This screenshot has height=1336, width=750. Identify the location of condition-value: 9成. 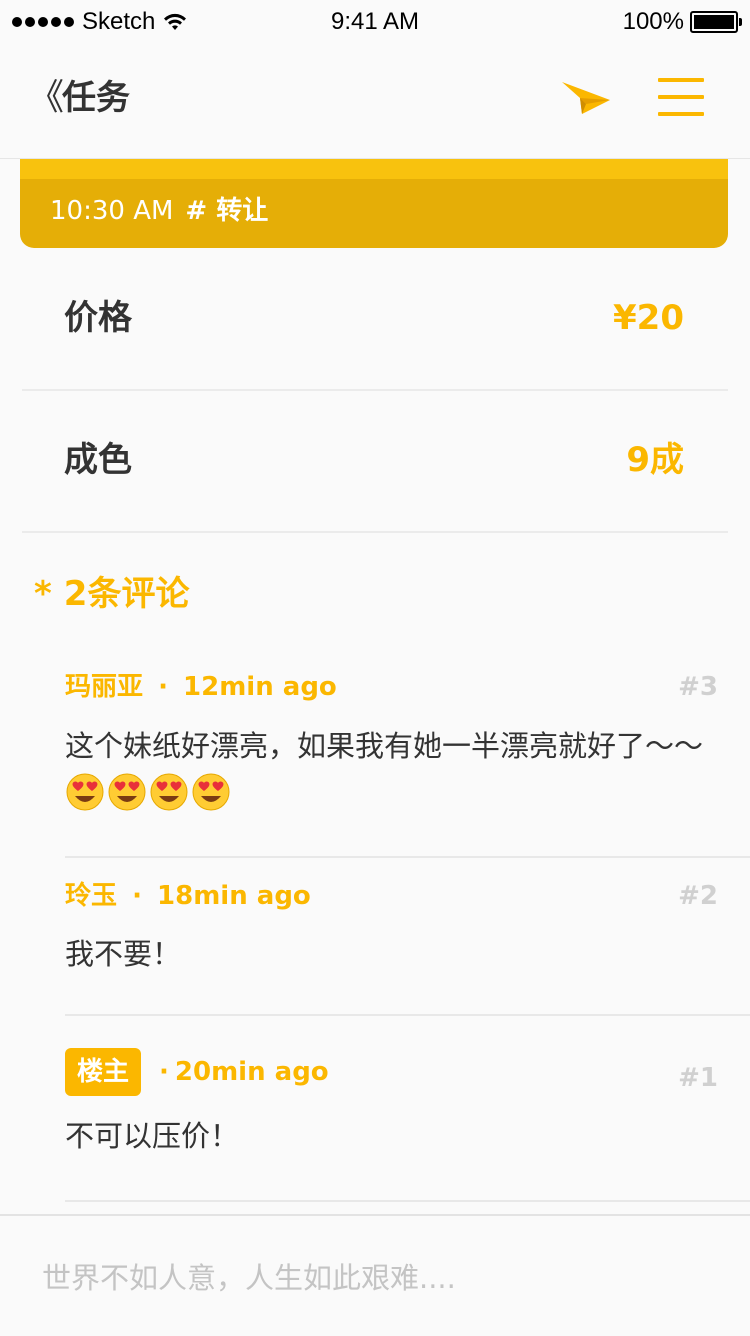
(655, 460).